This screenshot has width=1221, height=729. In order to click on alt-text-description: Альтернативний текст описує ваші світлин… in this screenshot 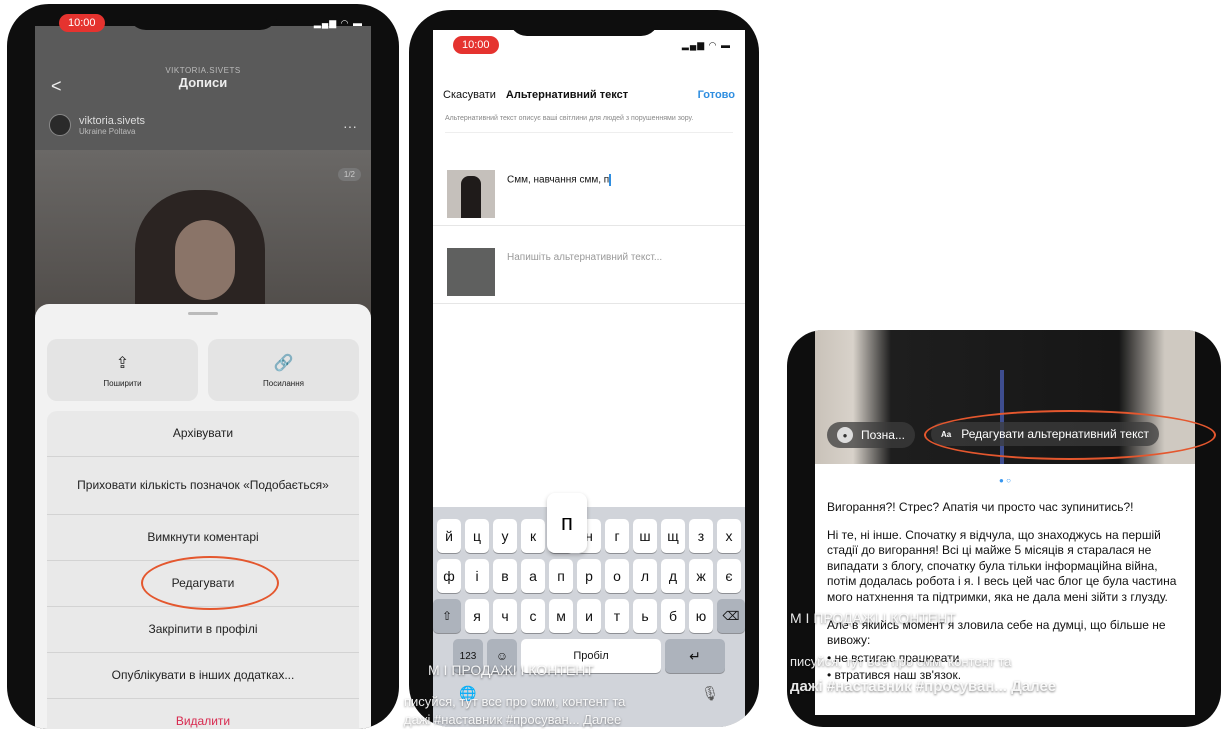, I will do `click(589, 123)`.